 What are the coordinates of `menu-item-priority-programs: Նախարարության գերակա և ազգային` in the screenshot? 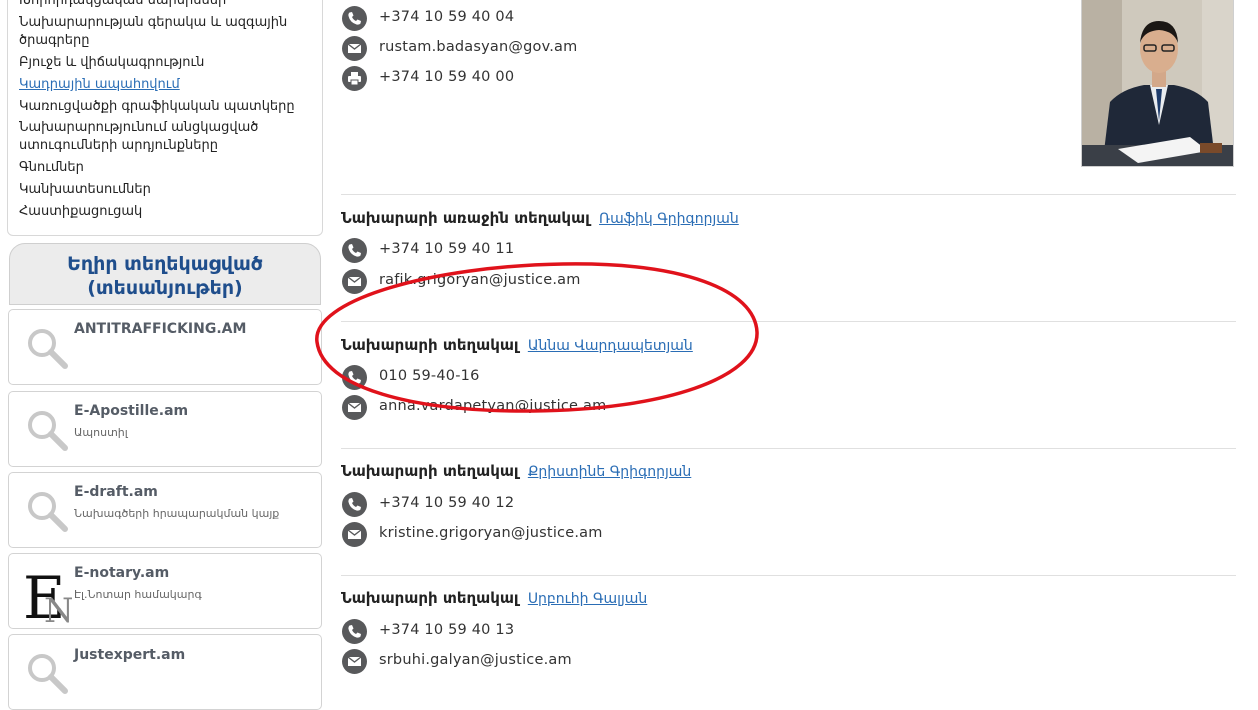 It's located at (161, 23).